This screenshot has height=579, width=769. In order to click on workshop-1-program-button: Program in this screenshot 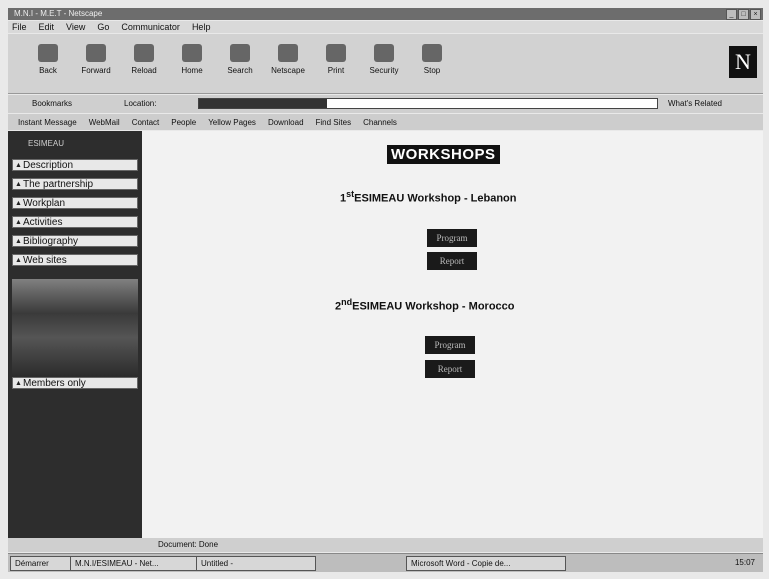, I will do `click(452, 238)`.